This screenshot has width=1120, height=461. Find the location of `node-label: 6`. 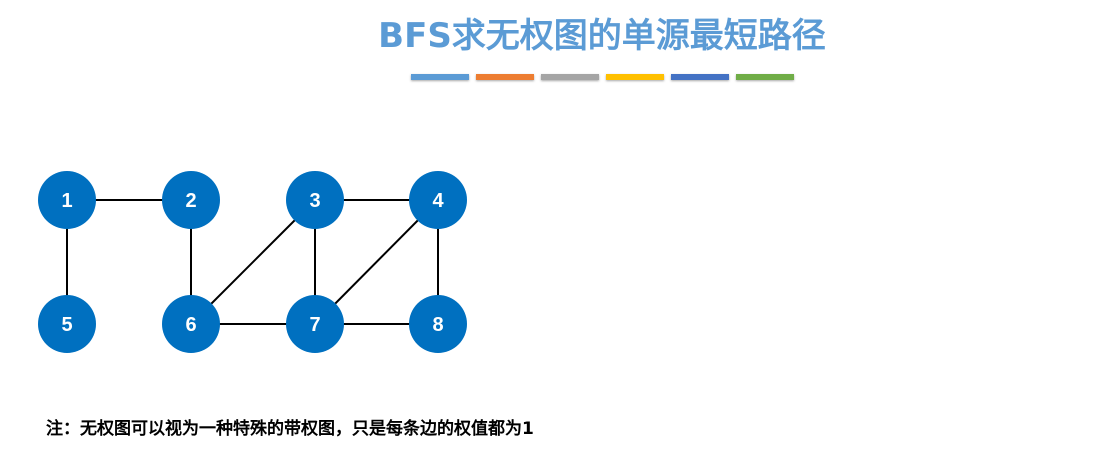

node-label: 6 is located at coordinates (190, 325).